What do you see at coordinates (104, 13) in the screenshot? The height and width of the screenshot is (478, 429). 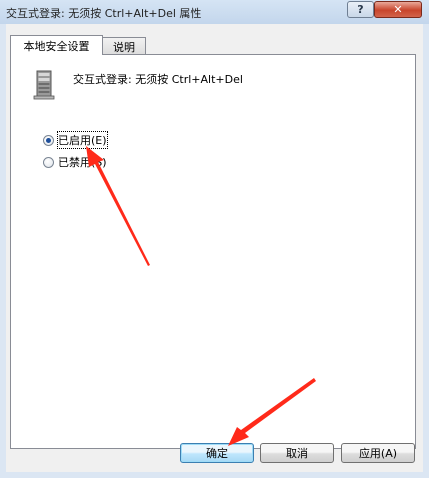 I see `window-title: 交互式登录: 无须按 Ctrl+Alt+Del 属性` at bounding box center [104, 13].